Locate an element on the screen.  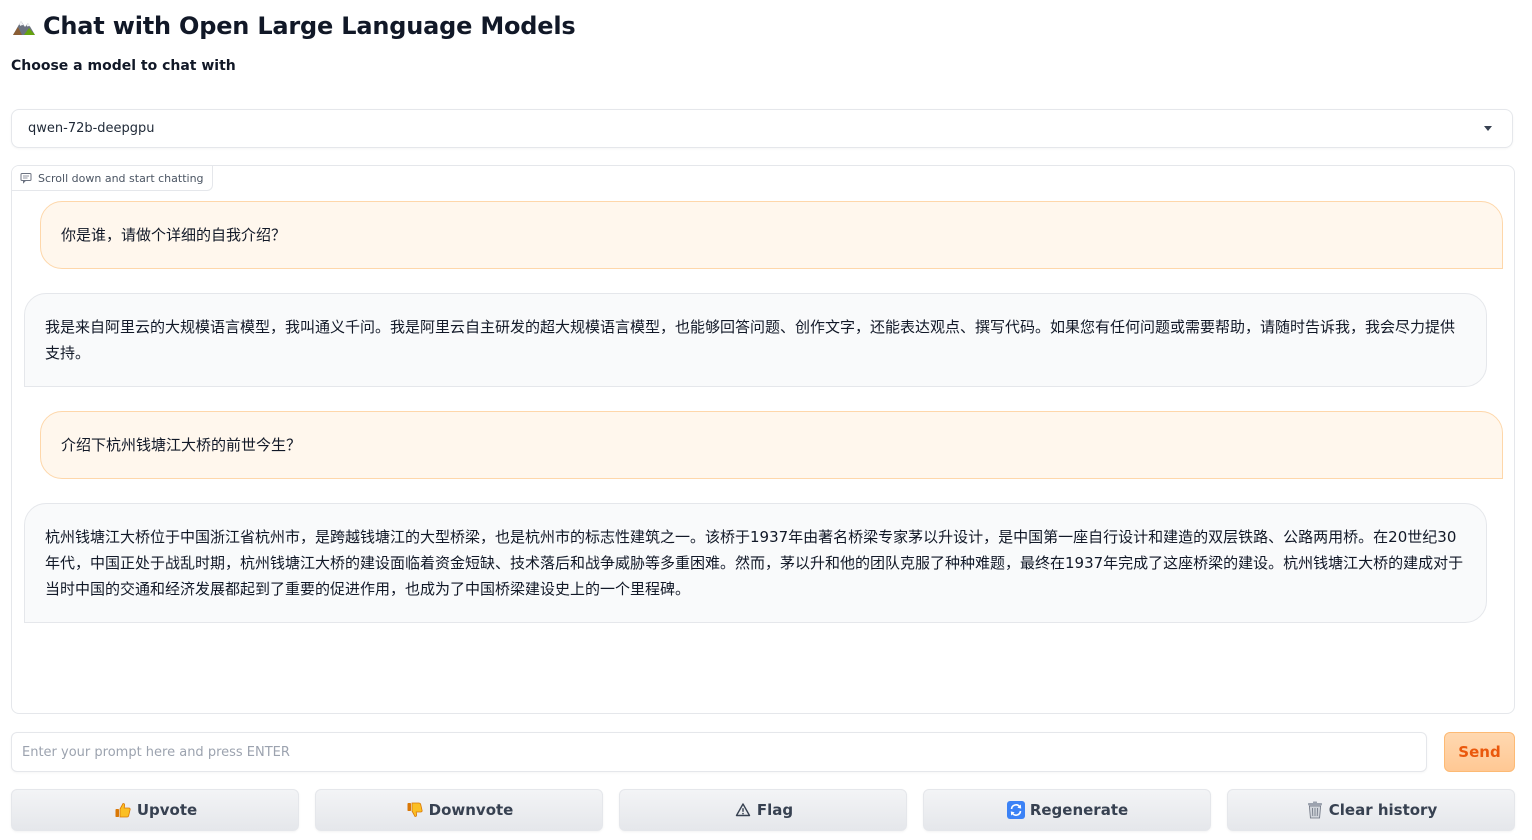
upvote-label: Upvote is located at coordinates (167, 810).